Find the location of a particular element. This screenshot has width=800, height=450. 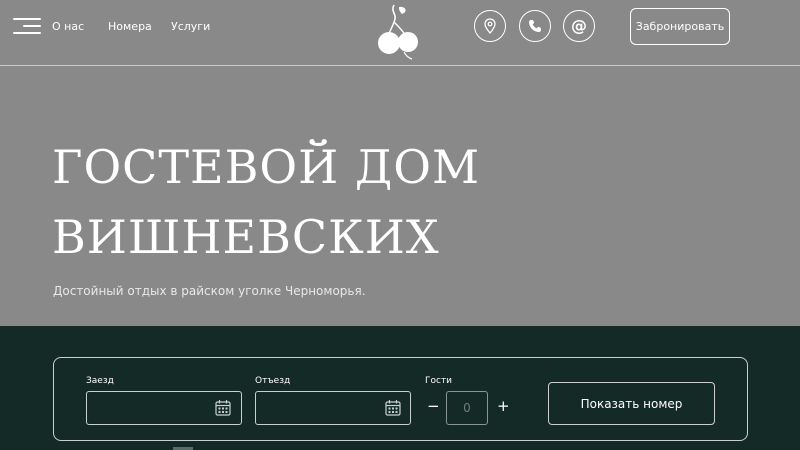

menu-icon is located at coordinates (27, 26).